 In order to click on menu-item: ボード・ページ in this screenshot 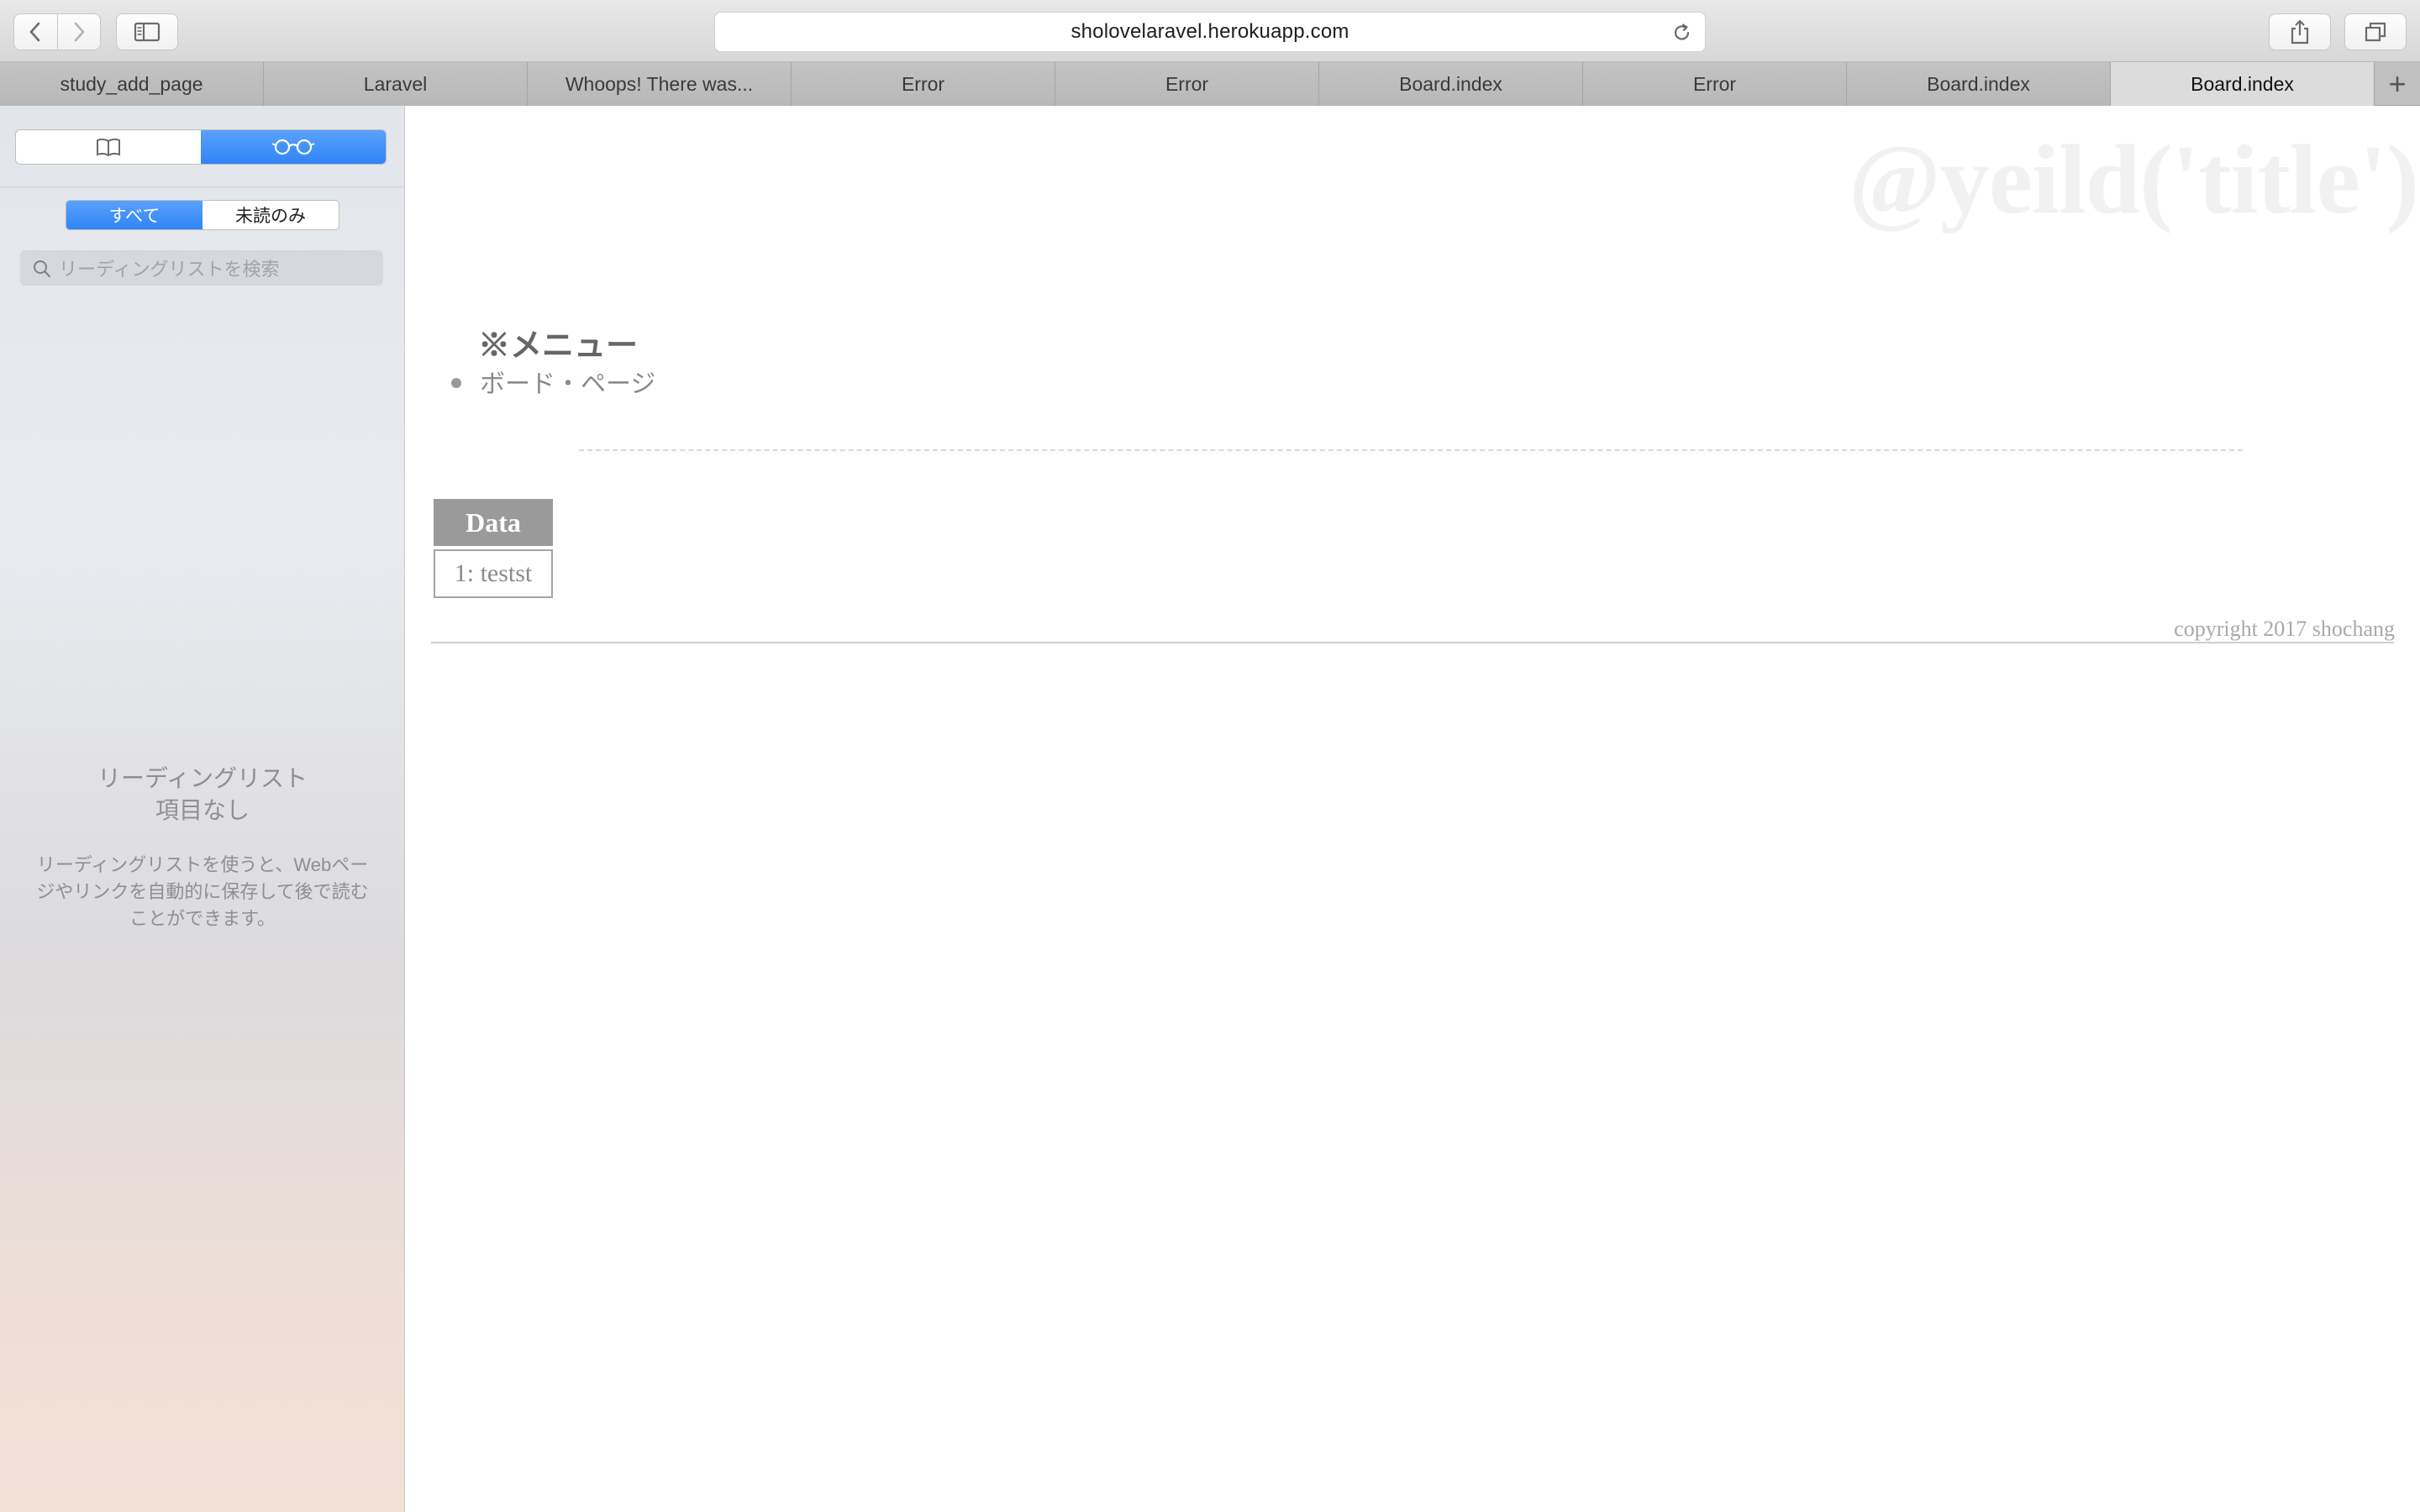, I will do `click(553, 381)`.